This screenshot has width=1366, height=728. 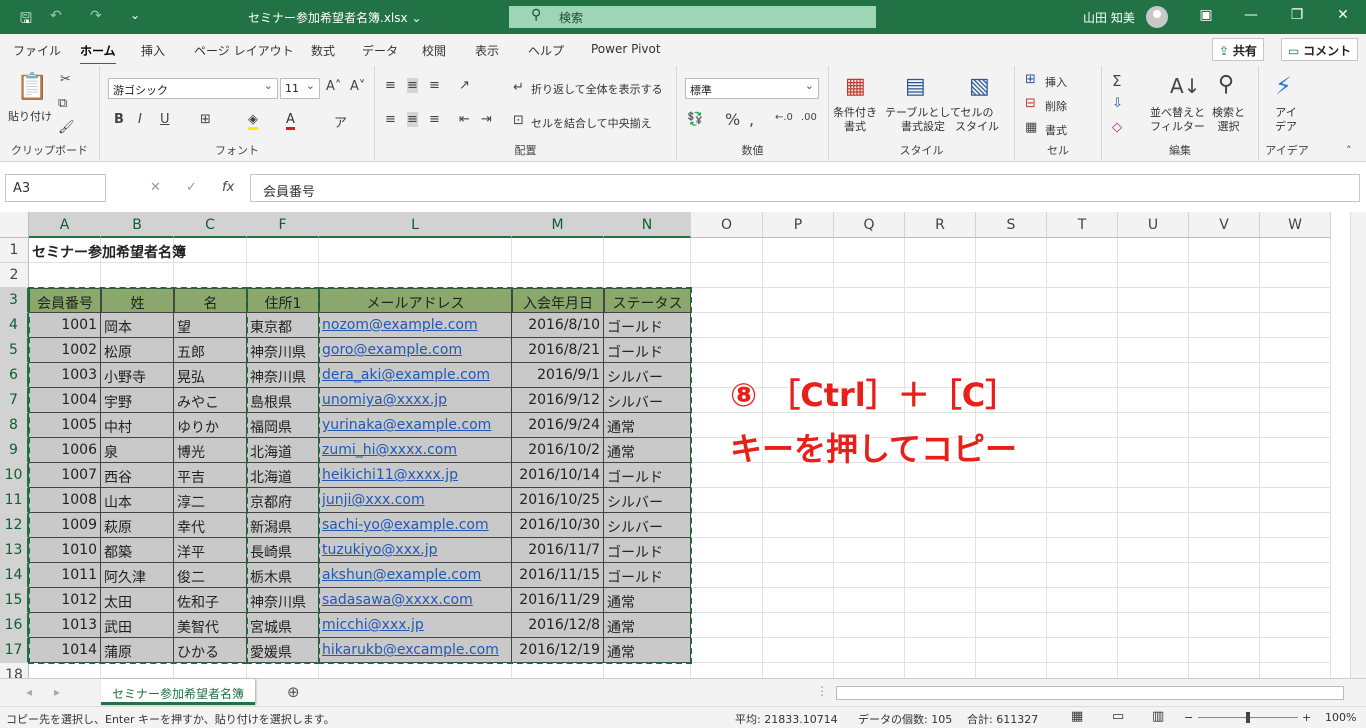 What do you see at coordinates (137, 525) in the screenshot?
I see `table-cell: 萩原` at bounding box center [137, 525].